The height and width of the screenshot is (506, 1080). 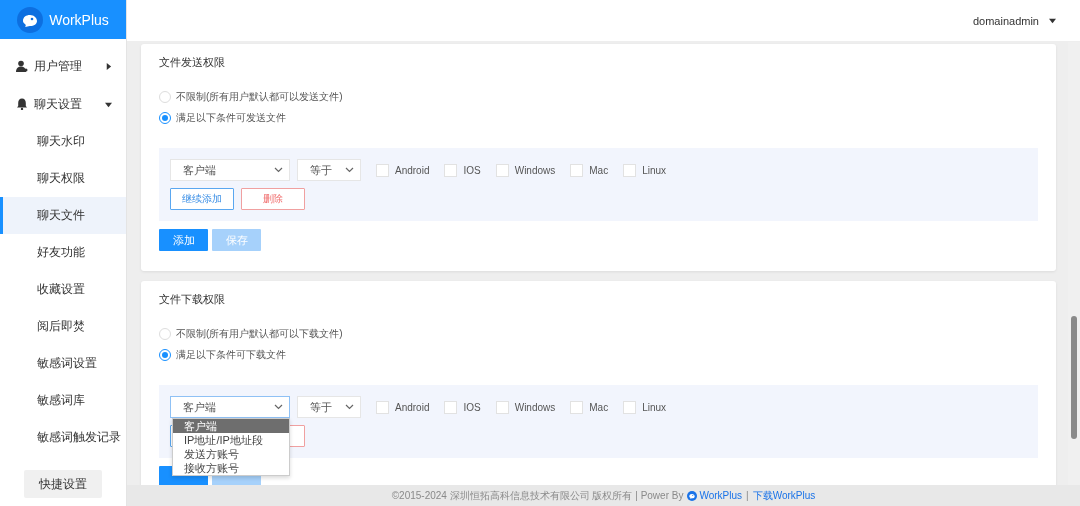 What do you see at coordinates (231, 354) in the screenshot?
I see `radio-label: 满足以下条件可下载文件` at bounding box center [231, 354].